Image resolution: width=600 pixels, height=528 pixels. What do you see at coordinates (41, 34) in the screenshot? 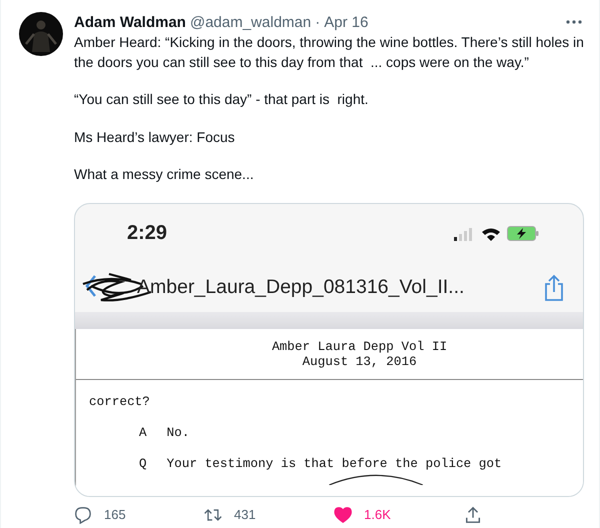
I see `avatar` at bounding box center [41, 34].